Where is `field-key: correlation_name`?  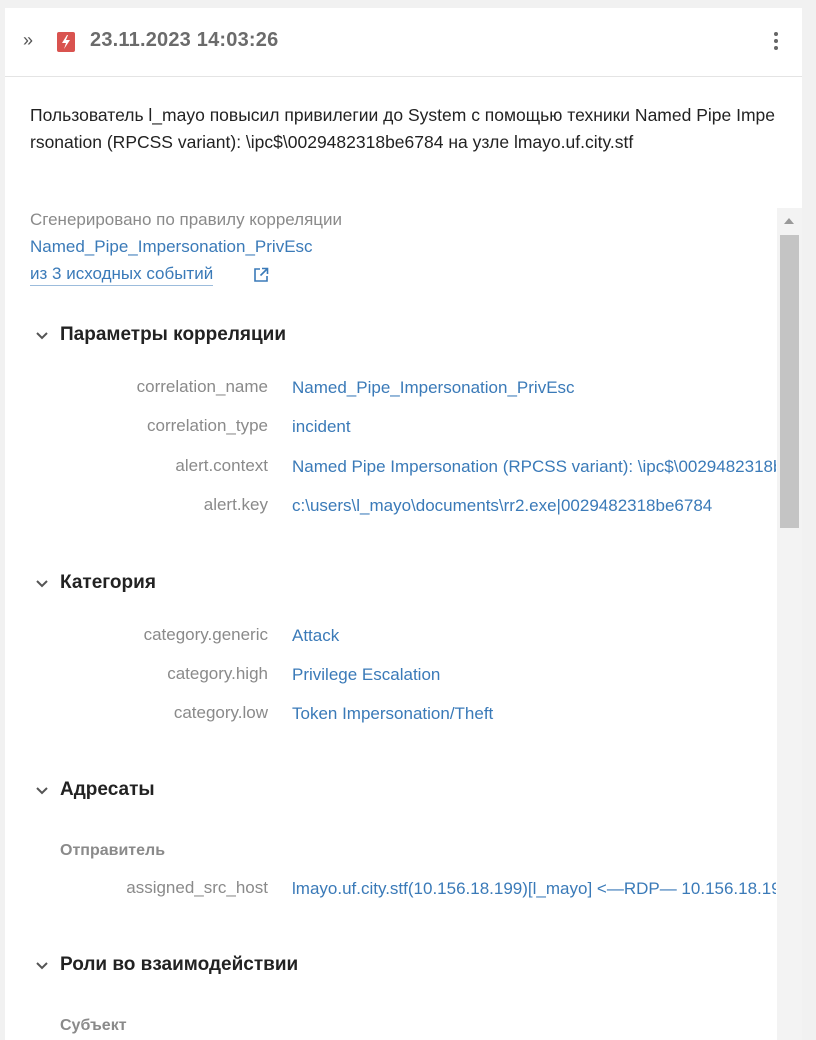 field-key: correlation_name is located at coordinates (202, 386).